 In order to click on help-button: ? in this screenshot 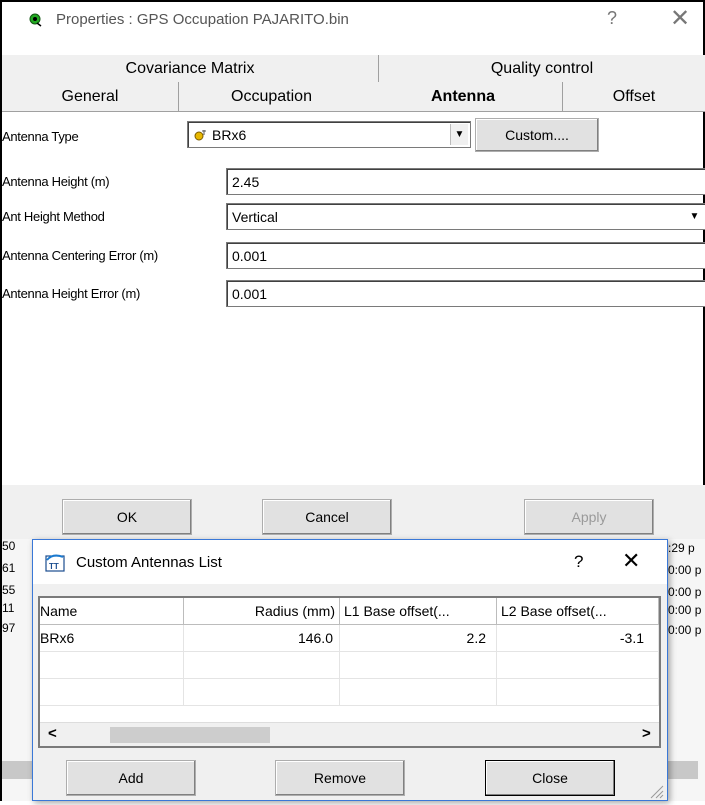, I will do `click(612, 18)`.